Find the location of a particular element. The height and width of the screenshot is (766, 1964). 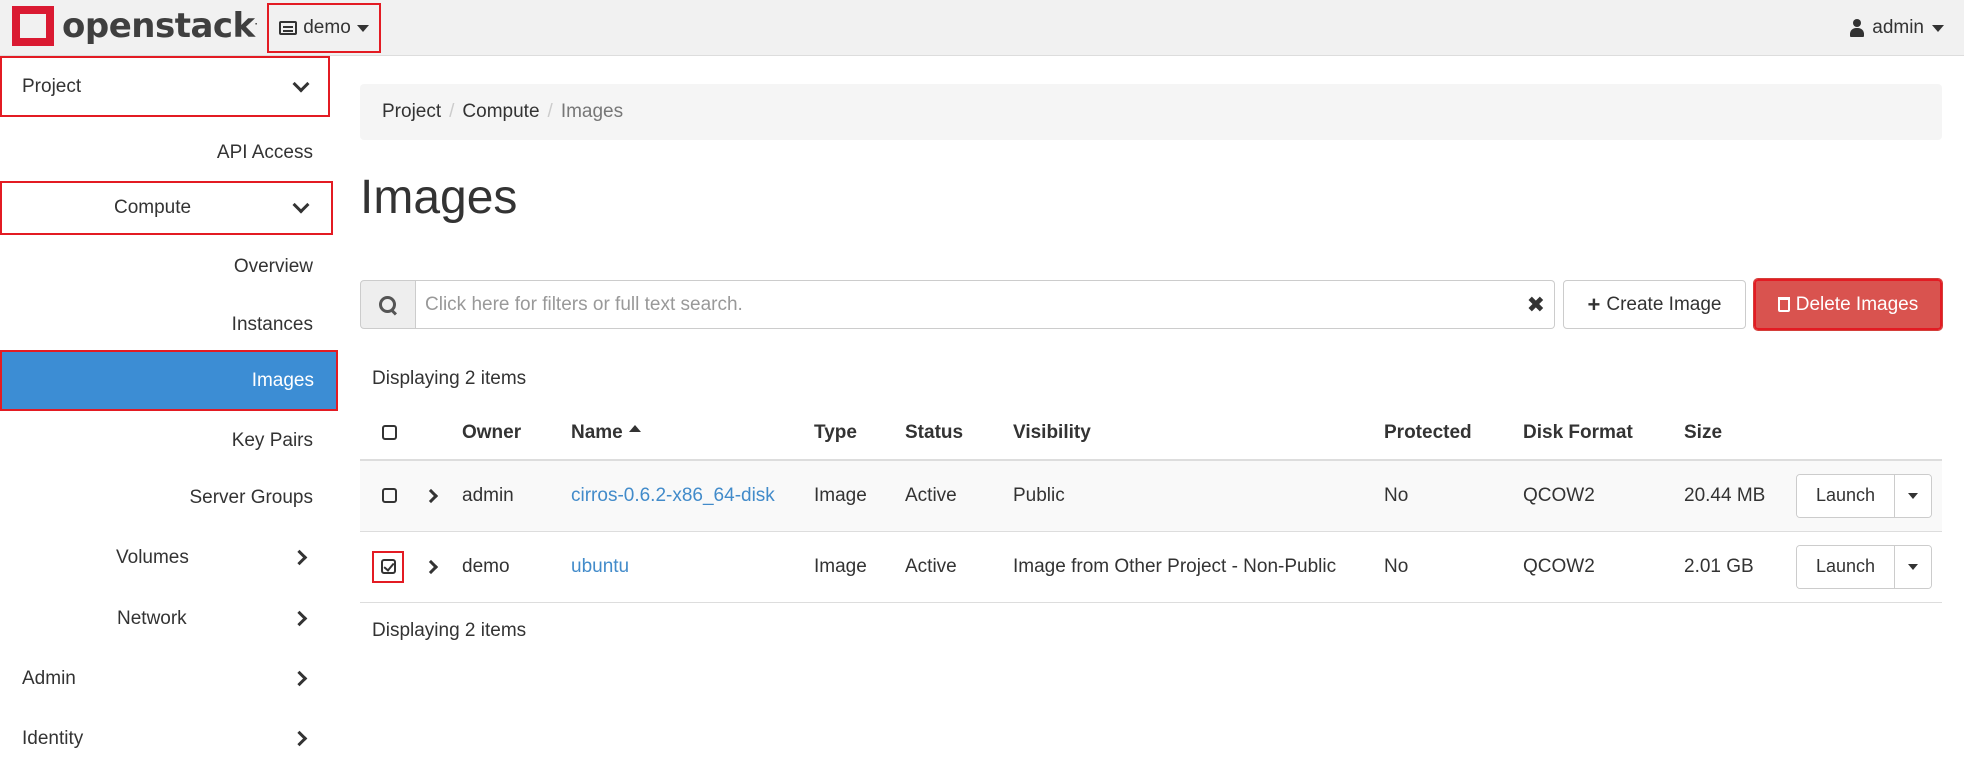

project-selector-dropdown: demo is located at coordinates (324, 28).